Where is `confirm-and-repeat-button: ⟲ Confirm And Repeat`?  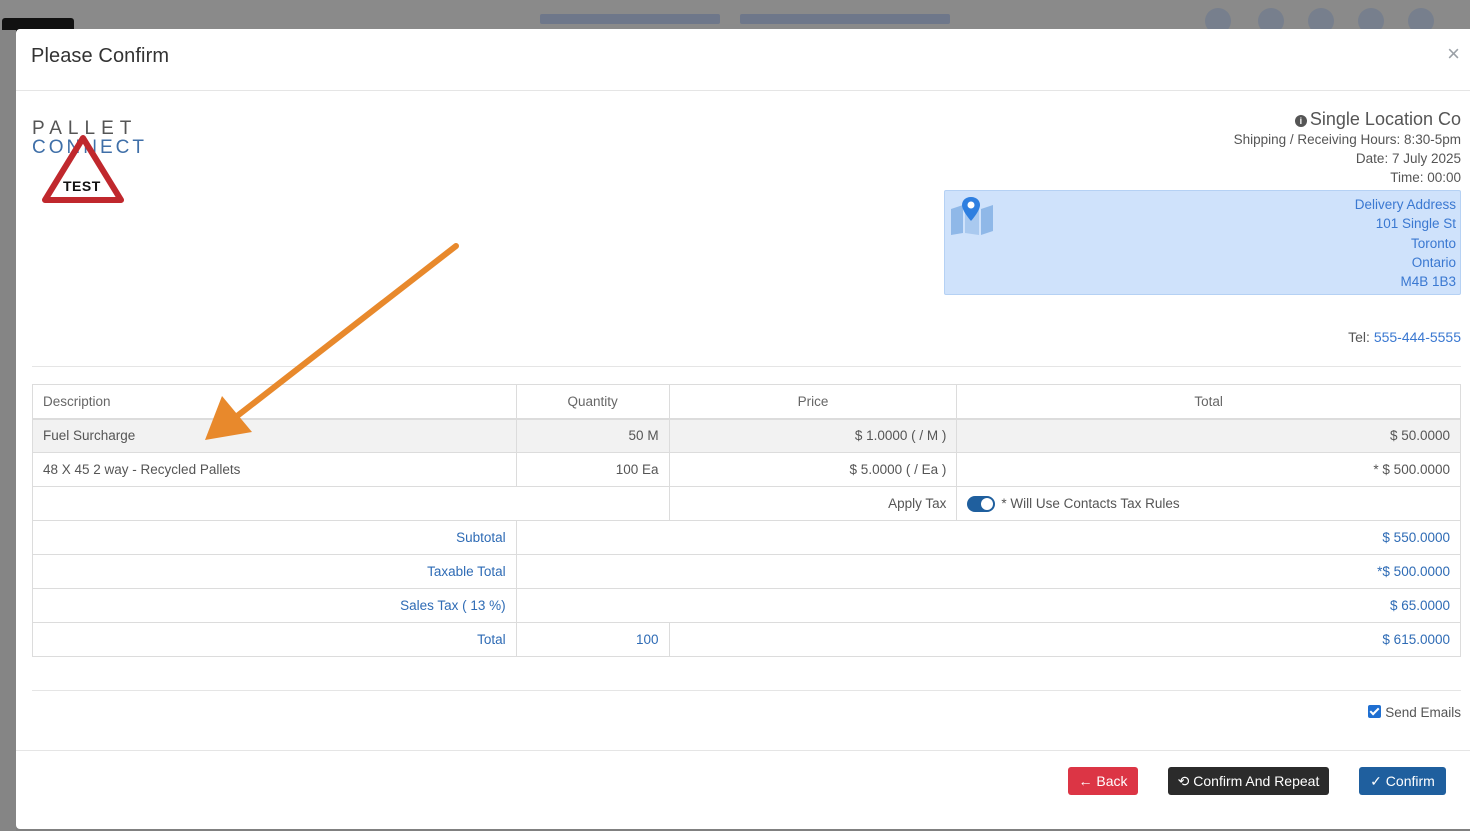
confirm-and-repeat-button: ⟲ Confirm And Repeat is located at coordinates (1248, 781).